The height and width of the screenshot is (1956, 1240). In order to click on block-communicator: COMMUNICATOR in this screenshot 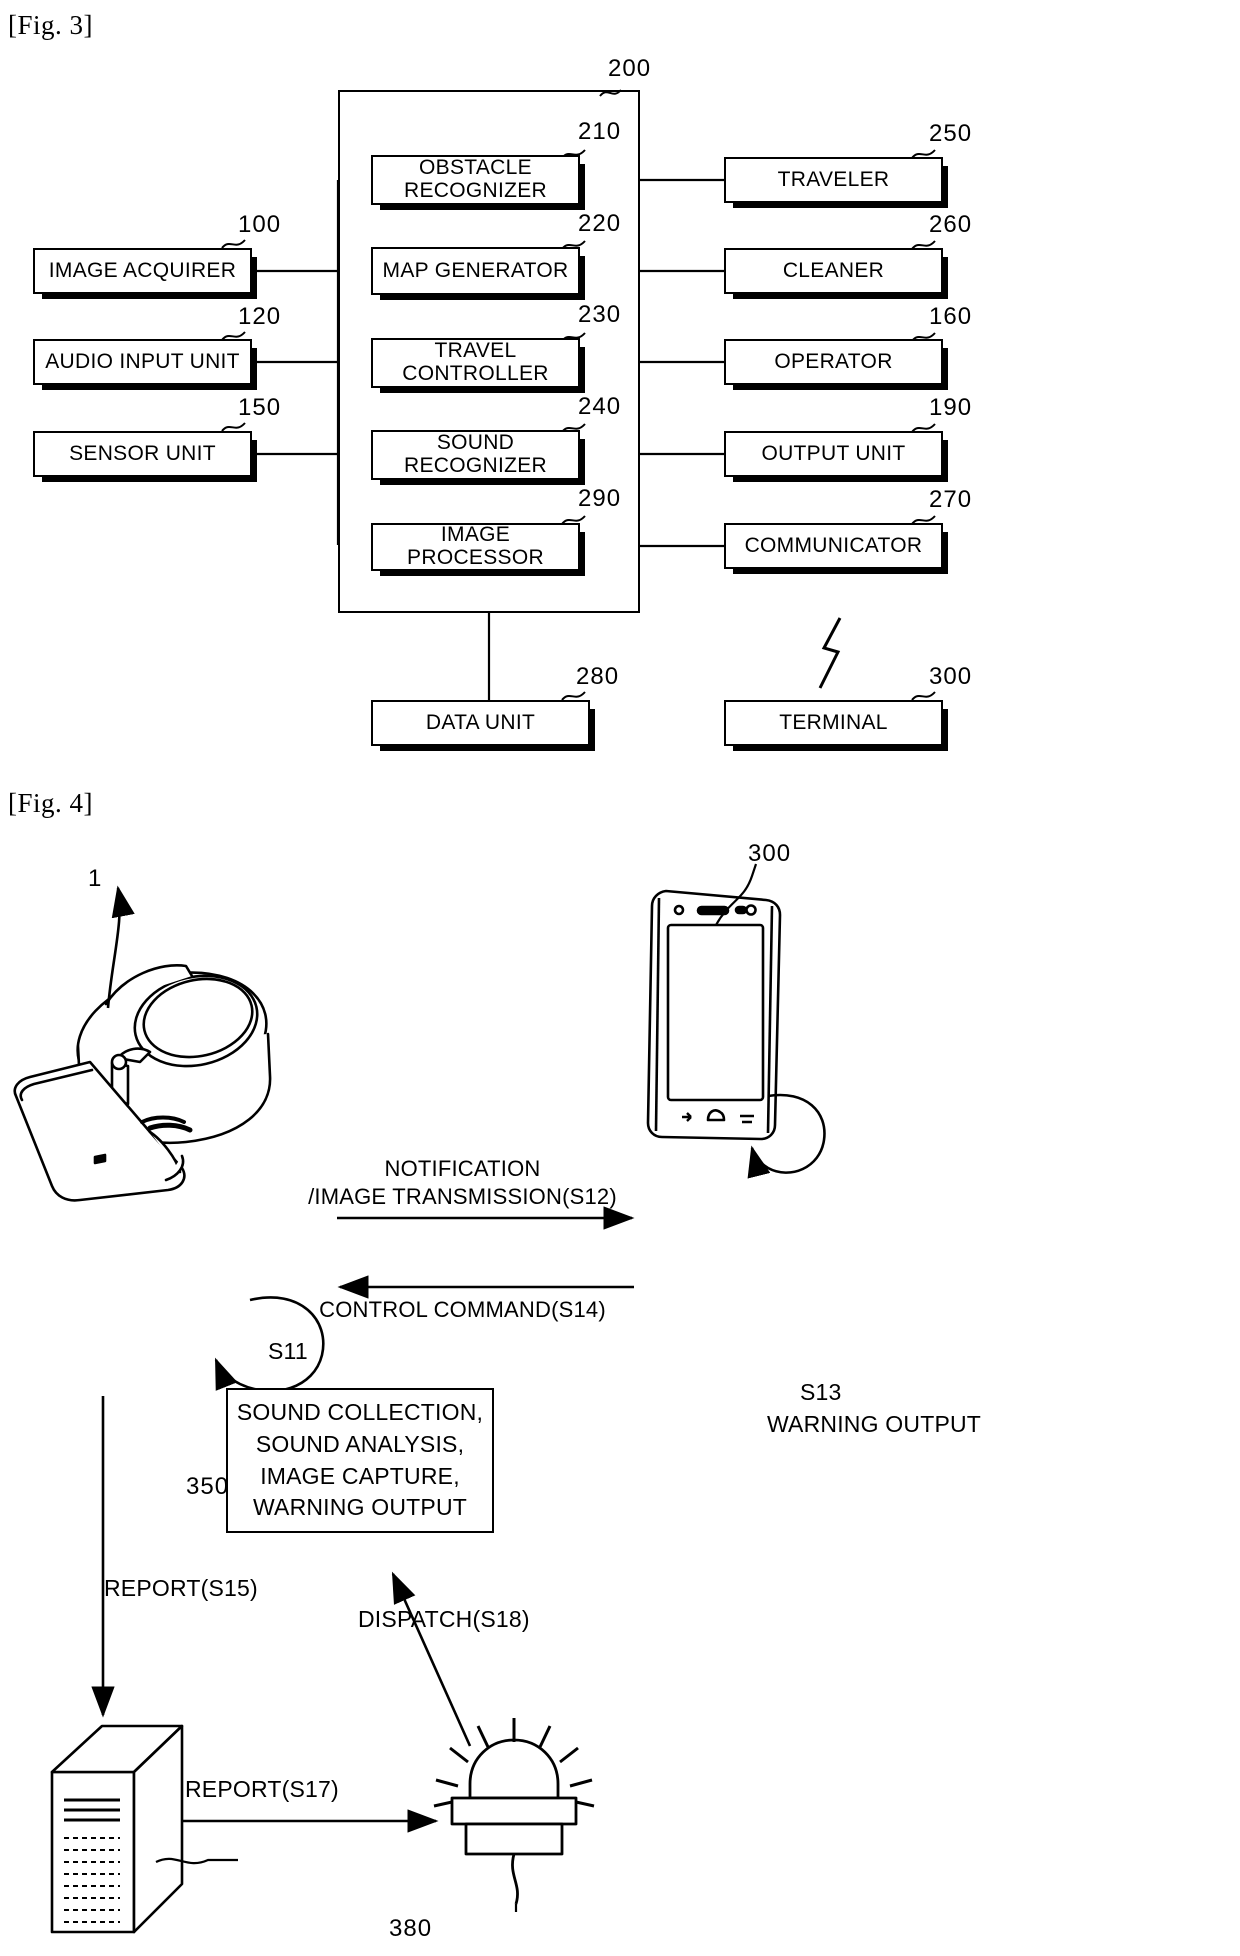, I will do `click(836, 548)`.